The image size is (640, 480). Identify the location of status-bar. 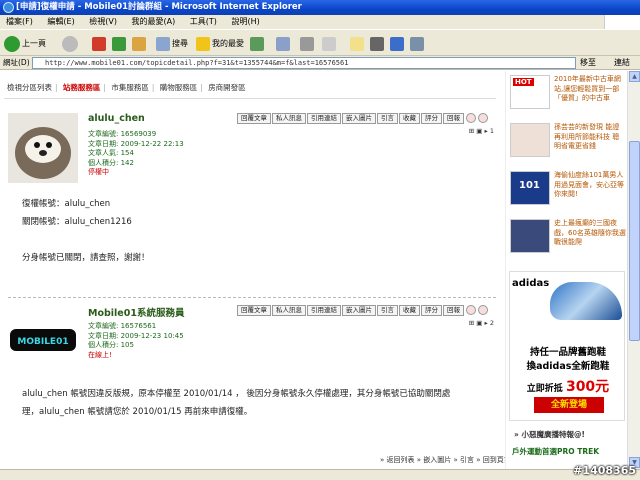
(320, 474).